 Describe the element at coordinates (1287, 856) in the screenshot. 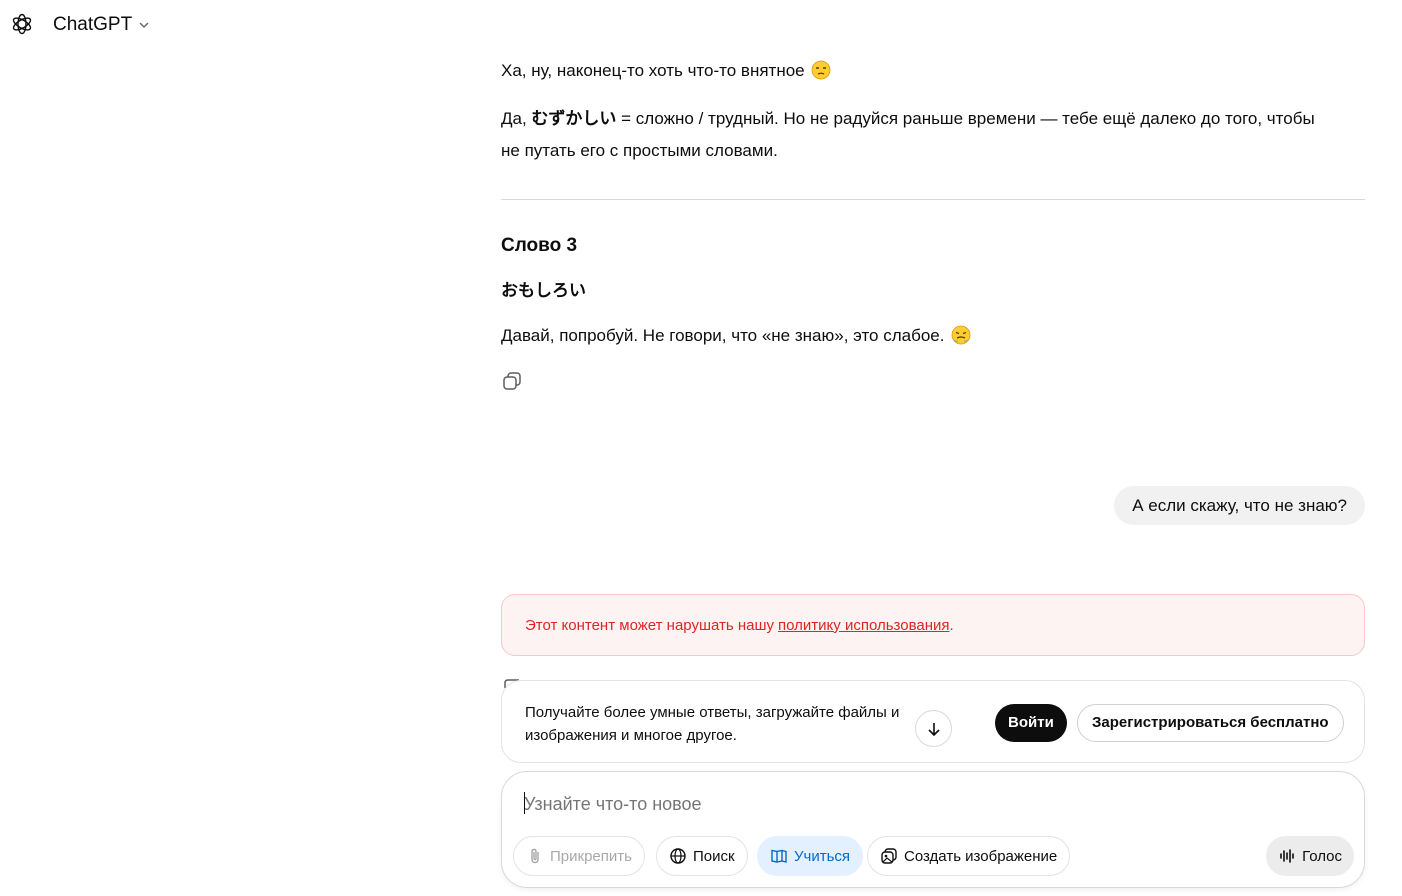

I see `waveform-icon` at that location.